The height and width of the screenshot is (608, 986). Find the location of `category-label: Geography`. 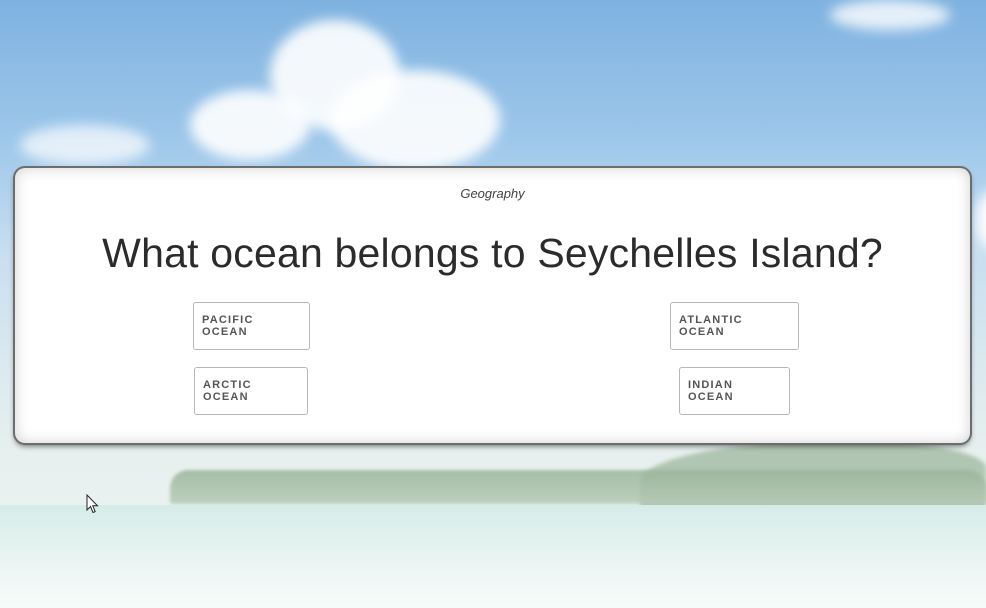

category-label: Geography is located at coordinates (492, 193).